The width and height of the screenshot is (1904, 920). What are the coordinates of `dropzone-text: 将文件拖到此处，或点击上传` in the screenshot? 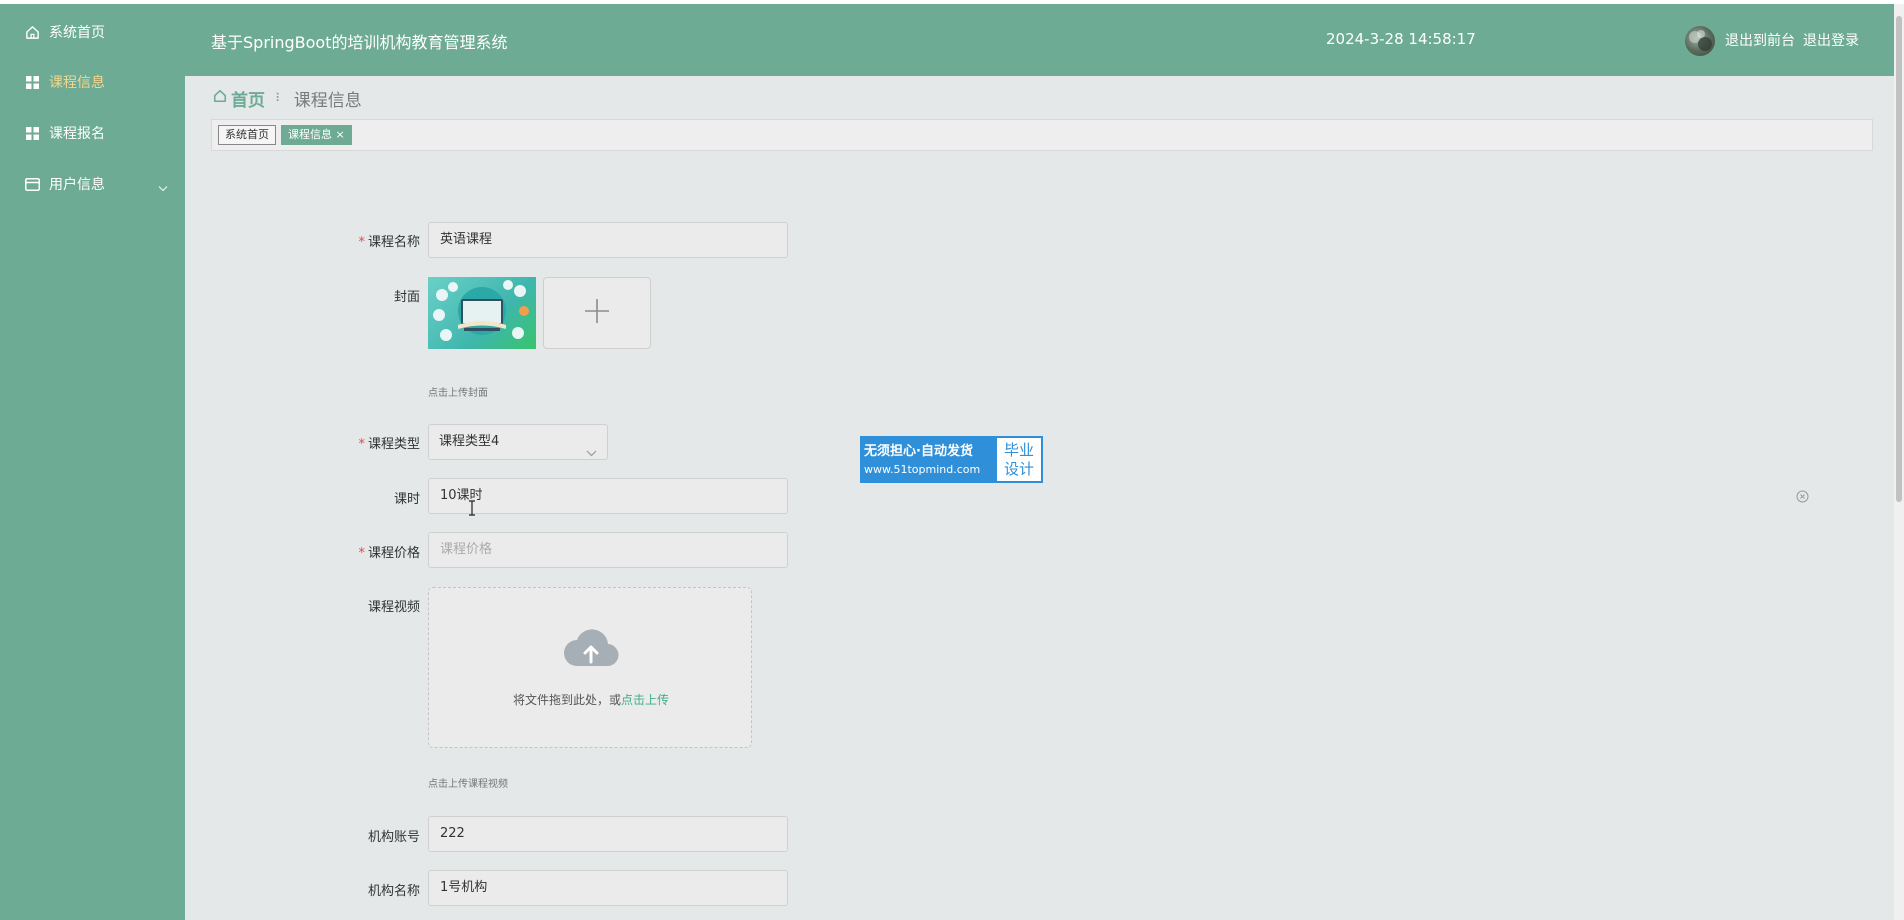 It's located at (591, 700).